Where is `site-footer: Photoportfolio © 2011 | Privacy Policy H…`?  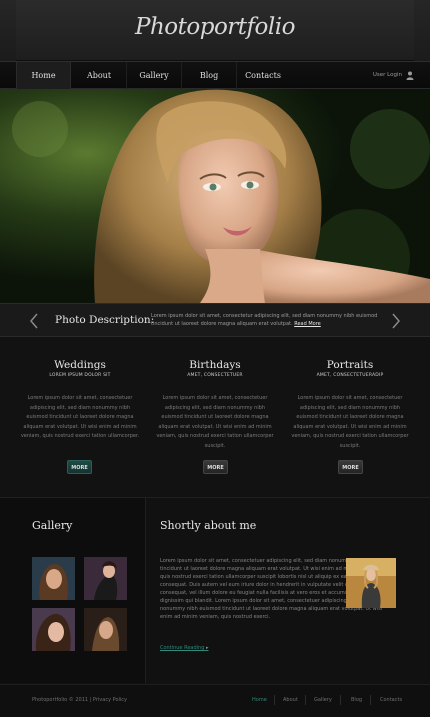
site-footer: Photoportfolio © 2011 | Privacy Policy H… is located at coordinates (215, 700).